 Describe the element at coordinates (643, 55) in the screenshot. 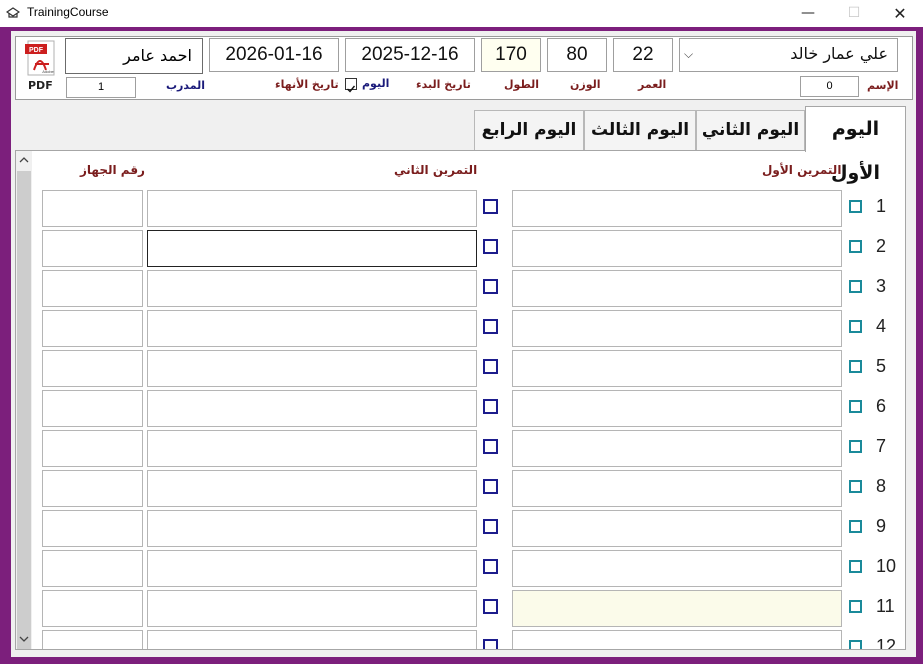

I see `age-input: 22` at that location.